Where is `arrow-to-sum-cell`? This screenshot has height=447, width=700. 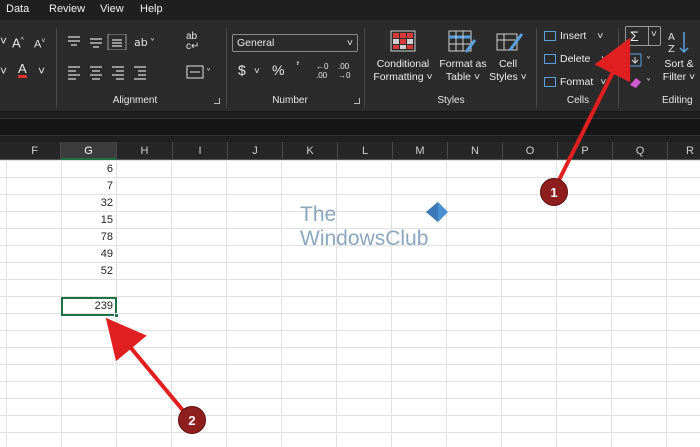 arrow-to-sum-cell is located at coordinates (146, 366).